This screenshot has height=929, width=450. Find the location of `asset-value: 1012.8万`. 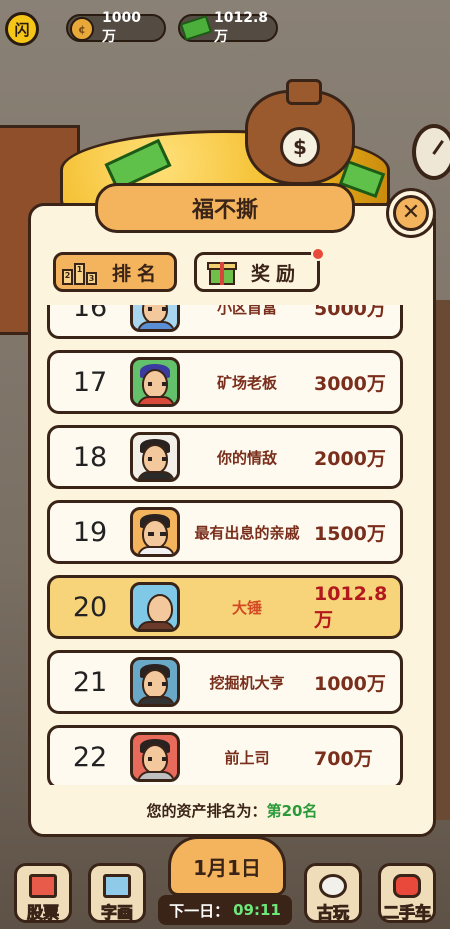

asset-value: 1012.8万 is located at coordinates (351, 606).